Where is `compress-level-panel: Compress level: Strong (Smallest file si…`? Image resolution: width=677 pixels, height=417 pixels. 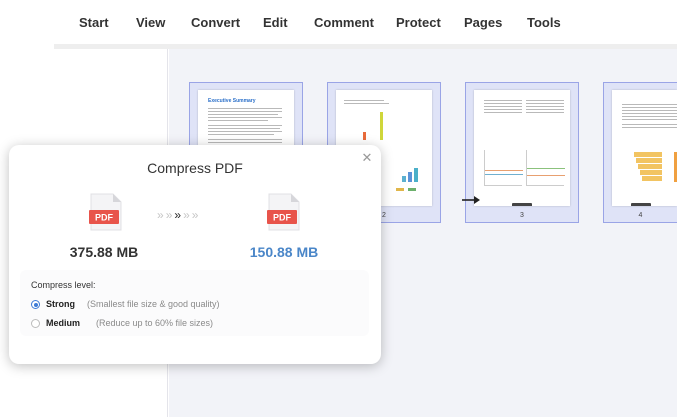 compress-level-panel: Compress level: Strong (Smallest file si… is located at coordinates (194, 303).